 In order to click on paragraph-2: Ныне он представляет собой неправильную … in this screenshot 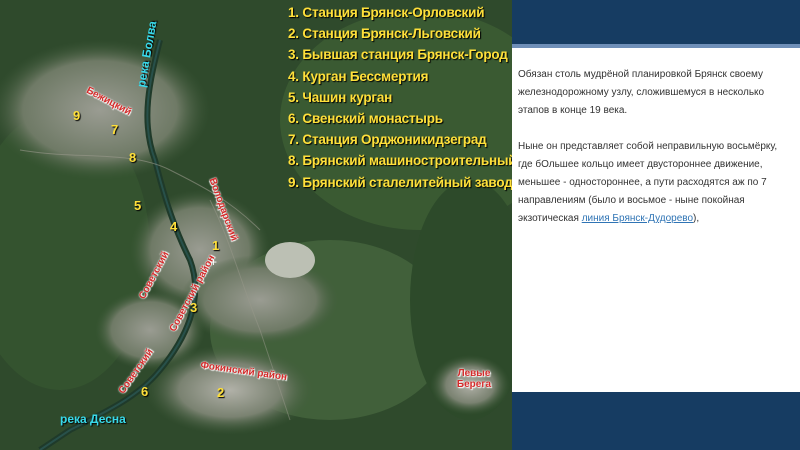, I will do `click(656, 183)`.